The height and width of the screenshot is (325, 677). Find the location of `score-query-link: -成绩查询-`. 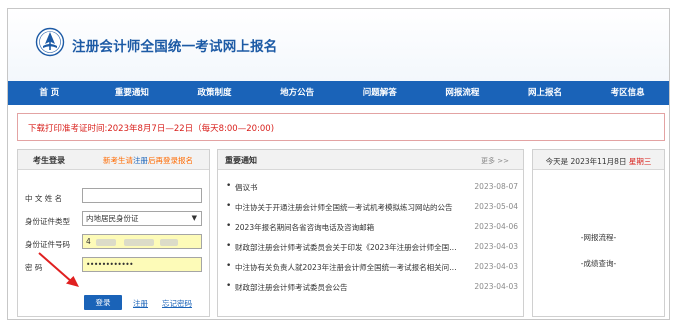

score-query-link: -成绩查询- is located at coordinates (598, 263).